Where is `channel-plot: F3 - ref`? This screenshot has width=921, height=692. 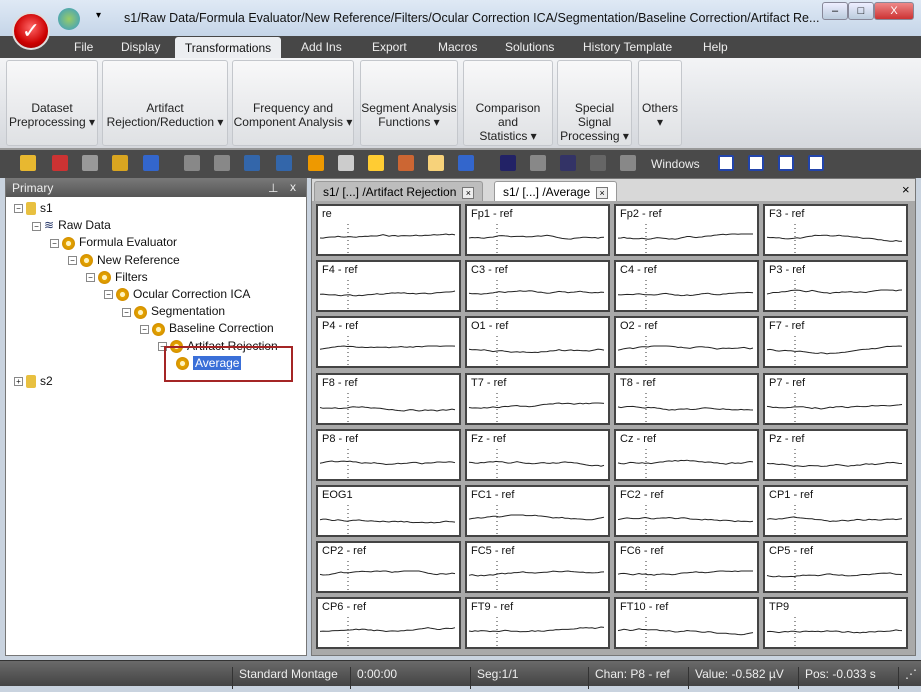 channel-plot: F3 - ref is located at coordinates (835, 230).